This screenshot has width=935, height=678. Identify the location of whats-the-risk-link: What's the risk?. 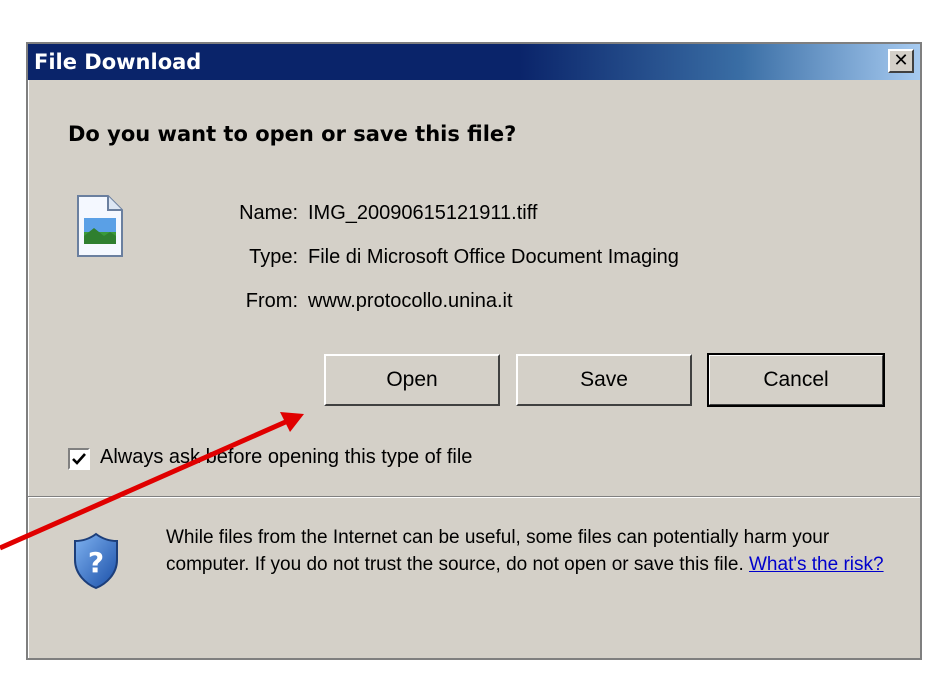
(816, 564).